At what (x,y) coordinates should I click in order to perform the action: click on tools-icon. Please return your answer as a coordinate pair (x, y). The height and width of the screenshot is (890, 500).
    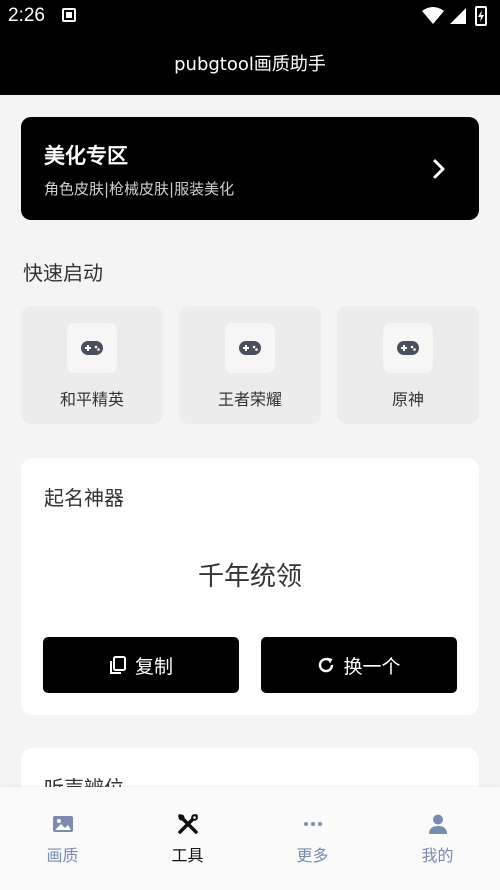
    Looking at the image, I should click on (187, 824).